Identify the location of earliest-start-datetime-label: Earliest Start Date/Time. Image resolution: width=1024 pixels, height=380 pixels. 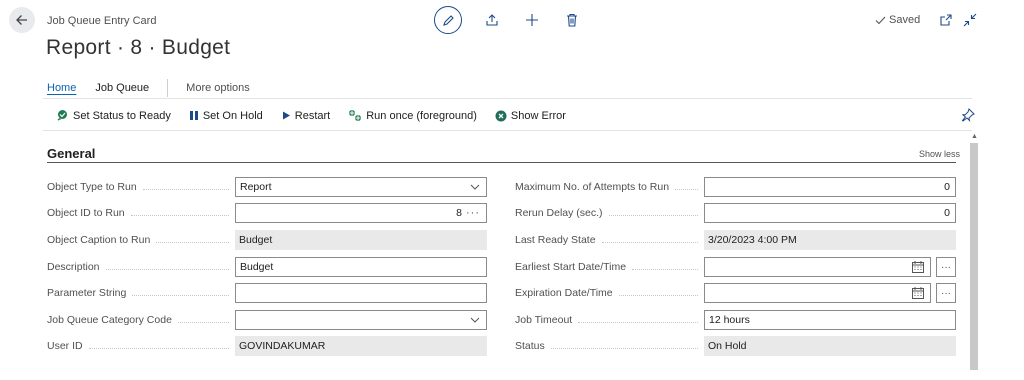
(609, 267).